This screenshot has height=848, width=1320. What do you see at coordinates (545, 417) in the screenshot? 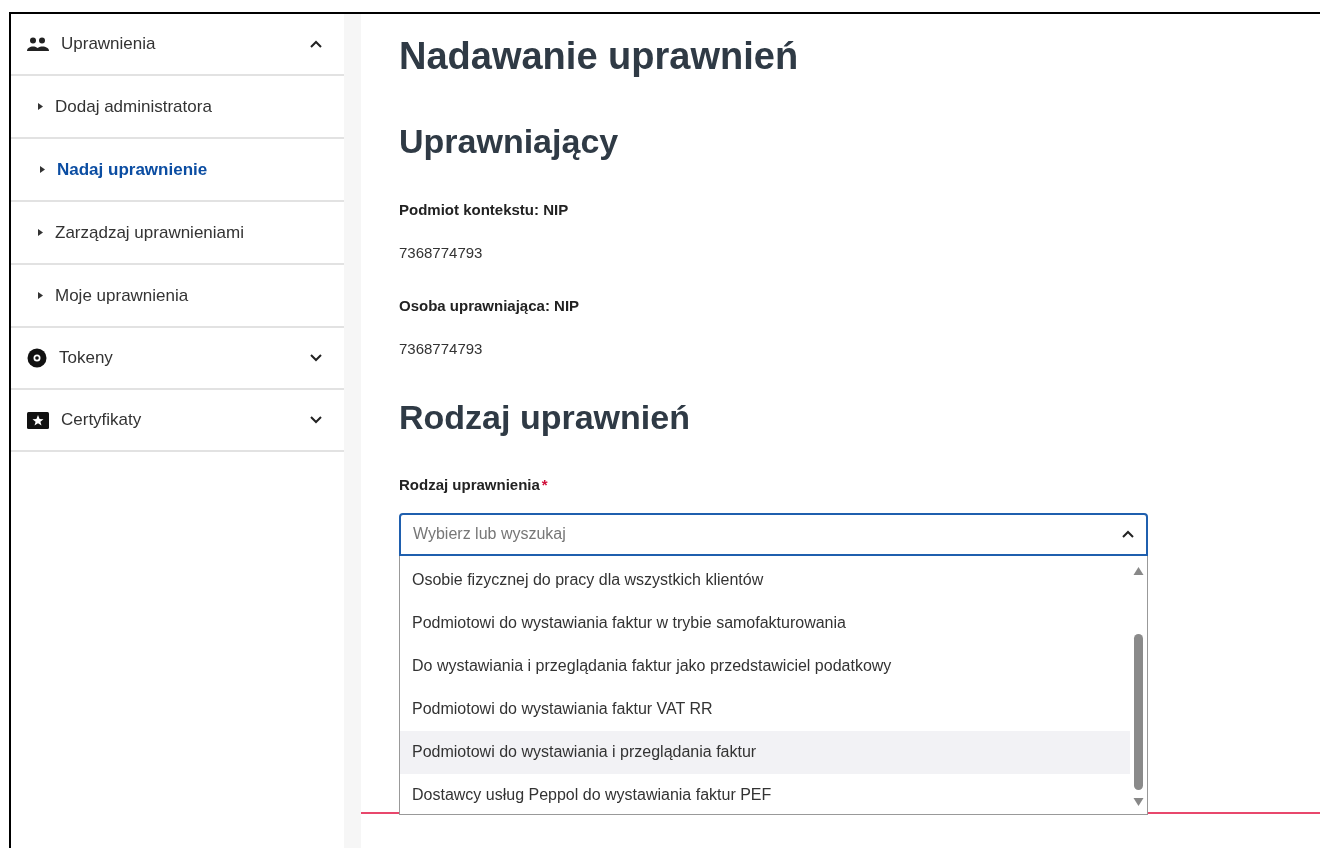
I see `section-heading: Rodzaj uprawnień` at bounding box center [545, 417].